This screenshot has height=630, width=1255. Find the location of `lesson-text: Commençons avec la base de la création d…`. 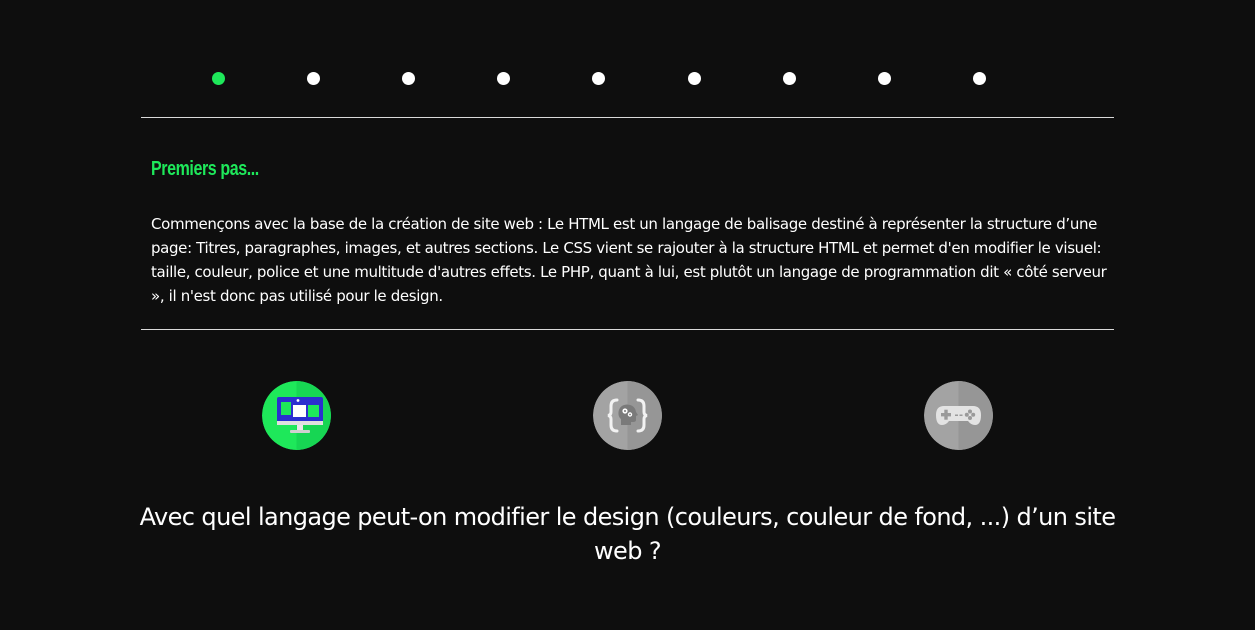

lesson-text: Commençons avec la base de la création d… is located at coordinates (629, 260).